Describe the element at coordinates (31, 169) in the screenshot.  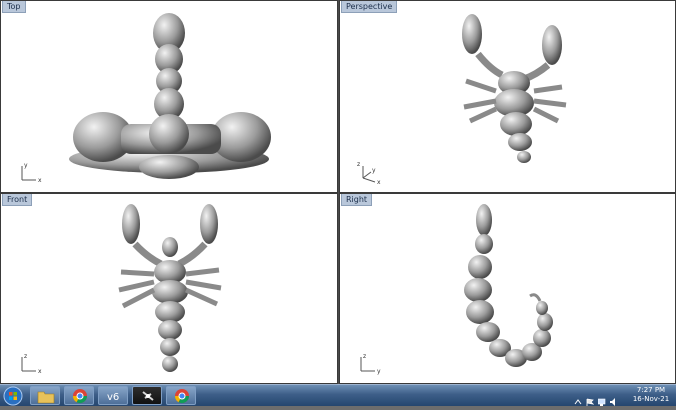
I see `axis-triad-top: y x` at that location.